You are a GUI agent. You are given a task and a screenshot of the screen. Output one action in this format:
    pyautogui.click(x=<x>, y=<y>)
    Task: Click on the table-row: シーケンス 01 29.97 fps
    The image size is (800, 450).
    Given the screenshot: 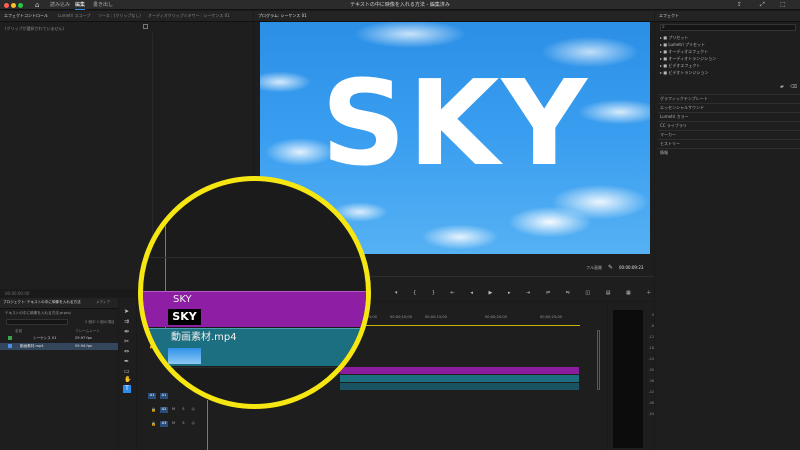 What is the action you would take?
    pyautogui.click(x=59, y=339)
    